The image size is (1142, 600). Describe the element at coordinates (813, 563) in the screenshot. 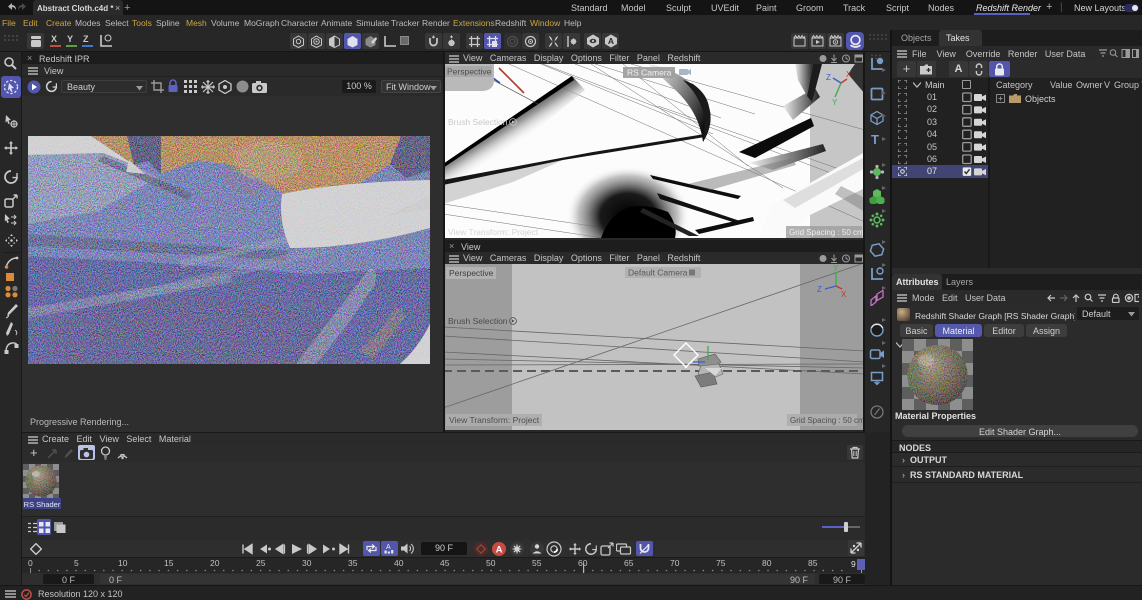

I see `svg-text: 85` at that location.